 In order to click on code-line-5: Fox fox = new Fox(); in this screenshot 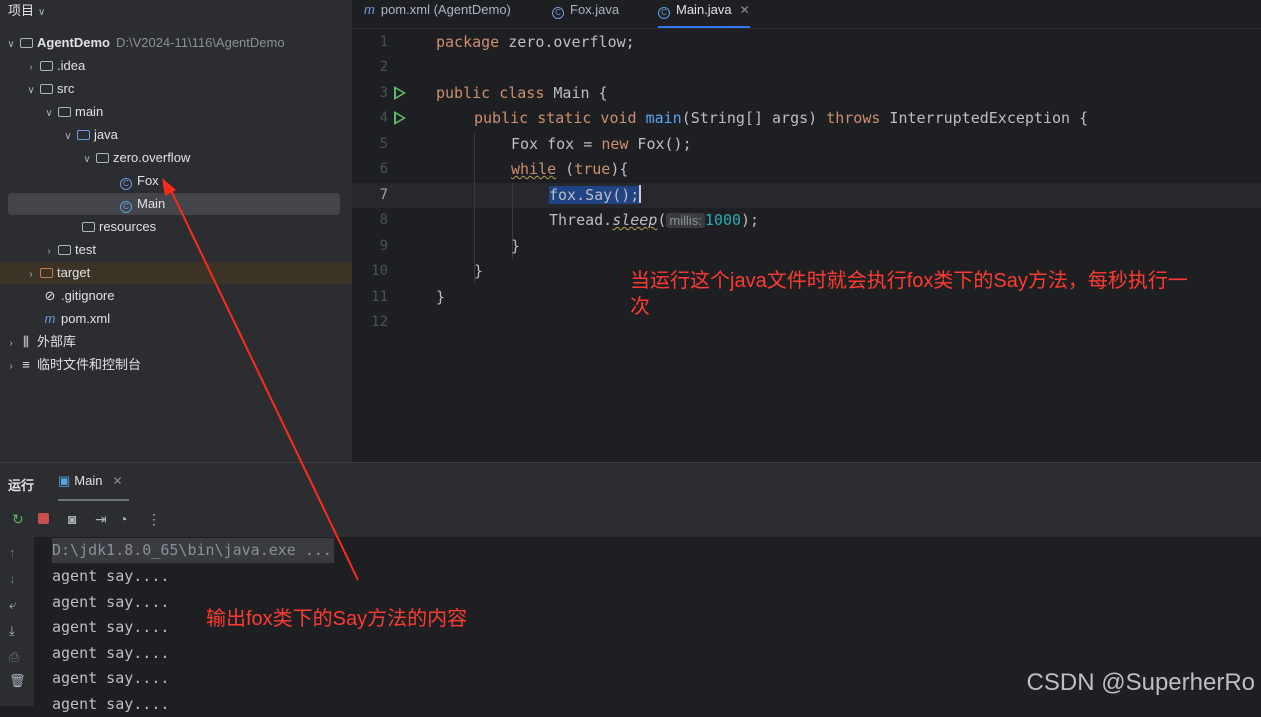, I will do `click(601, 144)`.